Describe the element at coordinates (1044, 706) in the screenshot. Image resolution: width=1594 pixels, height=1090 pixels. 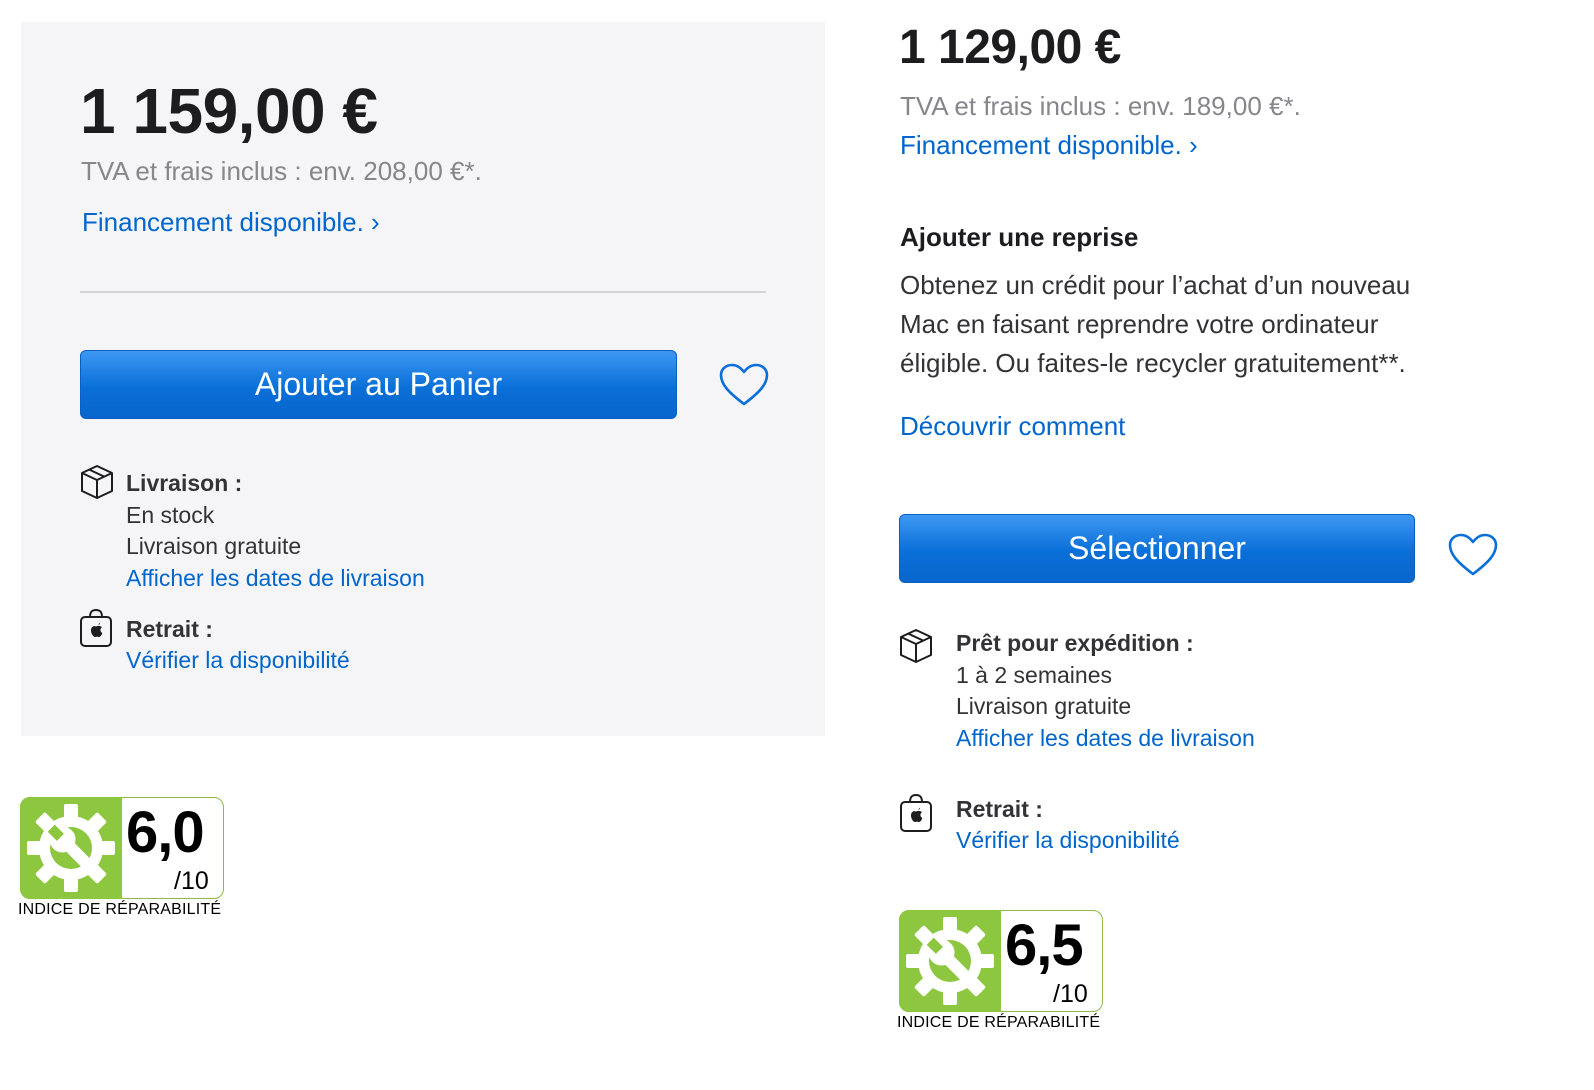
I see `shipping-free-right: Livraison gratuite` at that location.